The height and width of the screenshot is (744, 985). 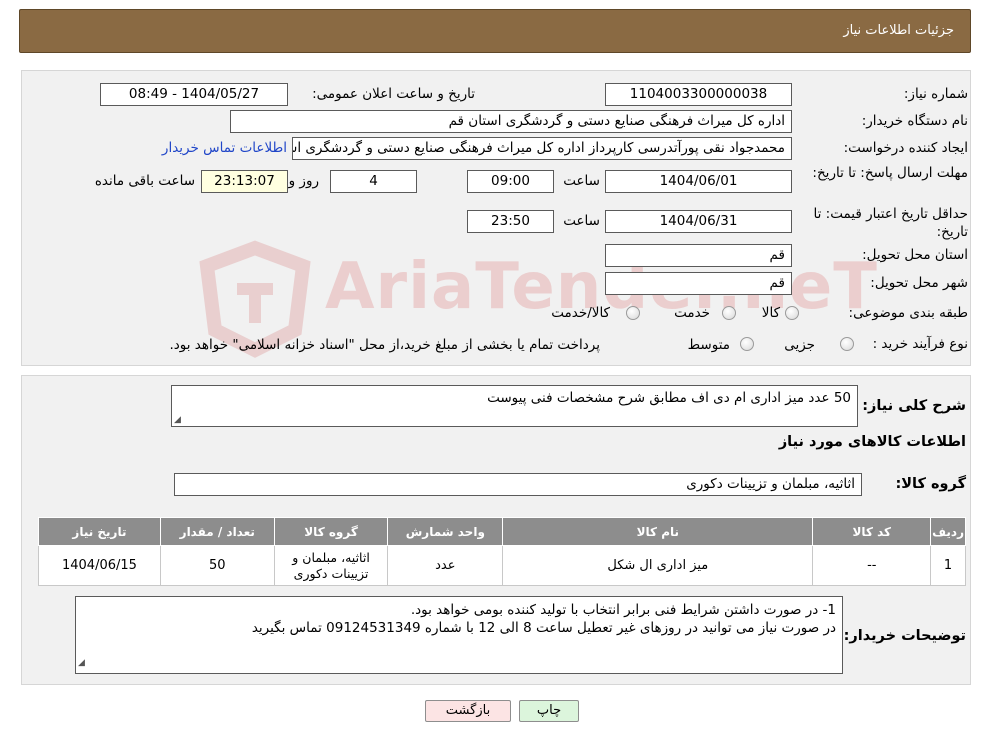 What do you see at coordinates (658, 531) in the screenshot?
I see `col-header-name: نام کالا` at bounding box center [658, 531].